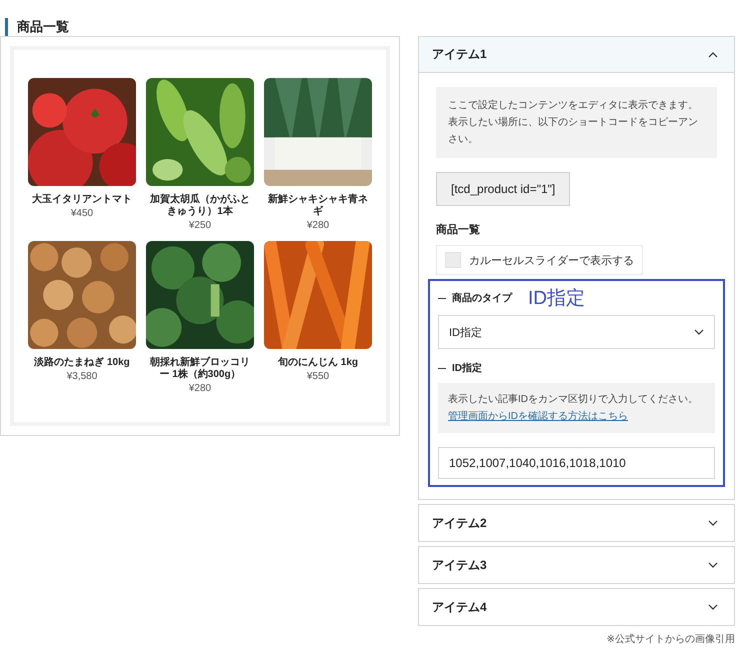 The height and width of the screenshot is (671, 750). I want to click on footnote: ※公式サイトからの画像引用, so click(670, 639).